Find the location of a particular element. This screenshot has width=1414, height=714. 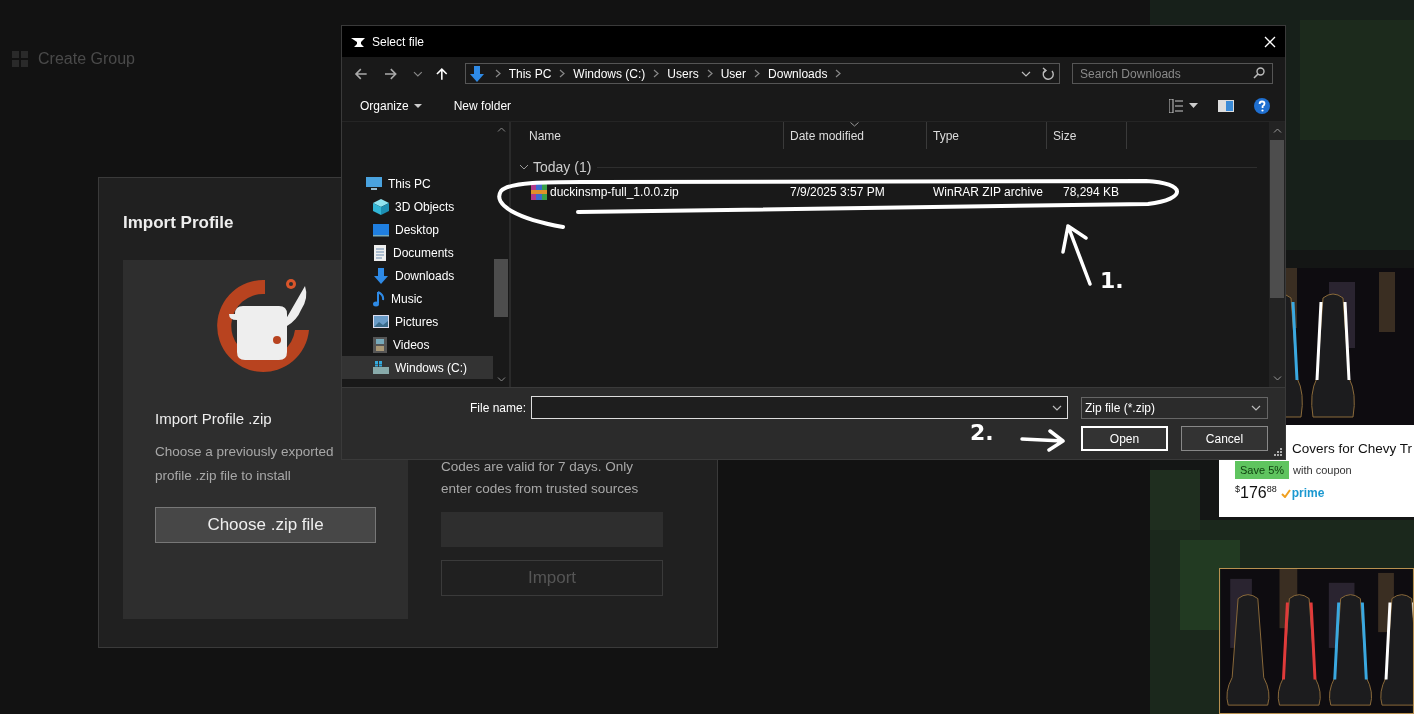

scrollbar-thumb is located at coordinates (501, 288).